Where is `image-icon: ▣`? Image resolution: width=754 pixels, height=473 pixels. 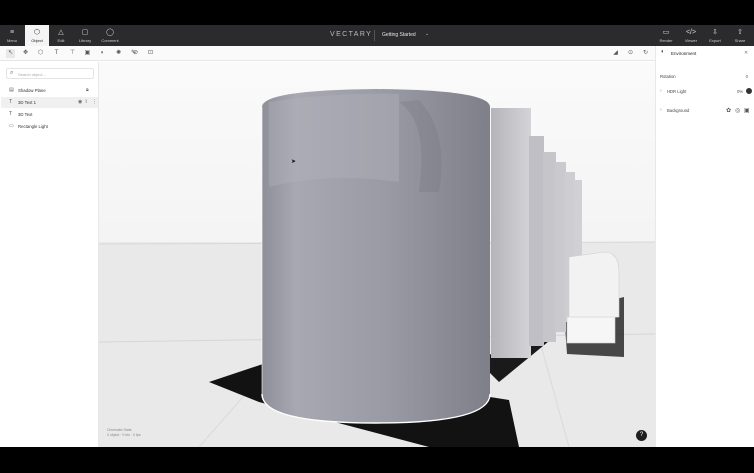 image-icon: ▣ is located at coordinates (747, 110).